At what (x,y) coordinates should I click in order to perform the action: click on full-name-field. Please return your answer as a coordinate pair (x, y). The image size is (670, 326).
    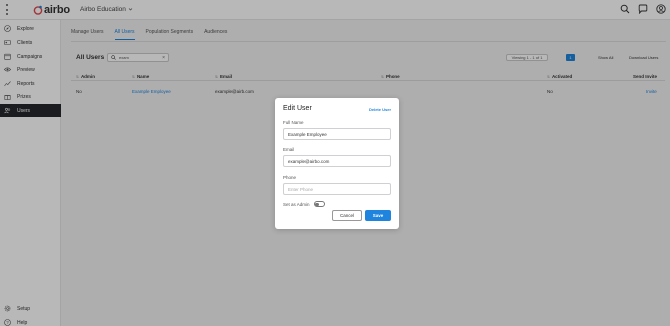
    Looking at the image, I should click on (337, 134).